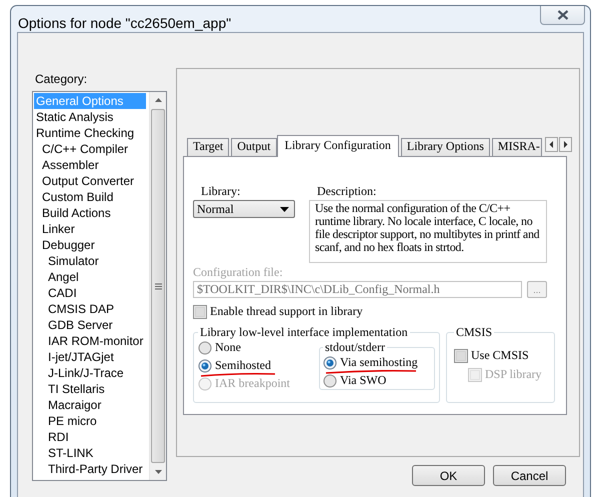 The image size is (598, 497). Describe the element at coordinates (355, 347) in the screenshot. I see `group-title: stdout/stderr` at that location.